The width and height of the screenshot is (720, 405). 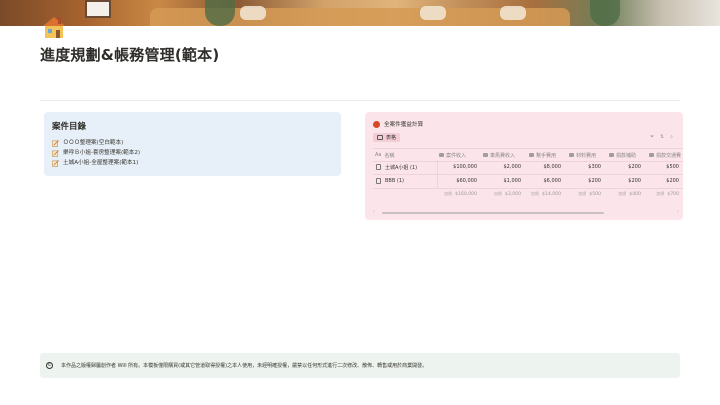 What do you see at coordinates (545, 167) in the screenshot?
I see `table-cell: $8,000` at bounding box center [545, 167].